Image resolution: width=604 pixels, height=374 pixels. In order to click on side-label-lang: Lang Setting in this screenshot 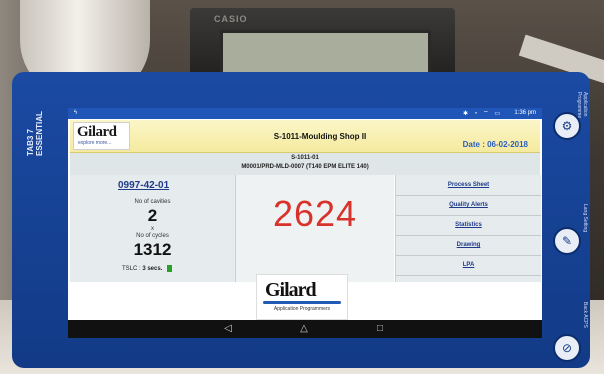, I will do `click(585, 218)`.